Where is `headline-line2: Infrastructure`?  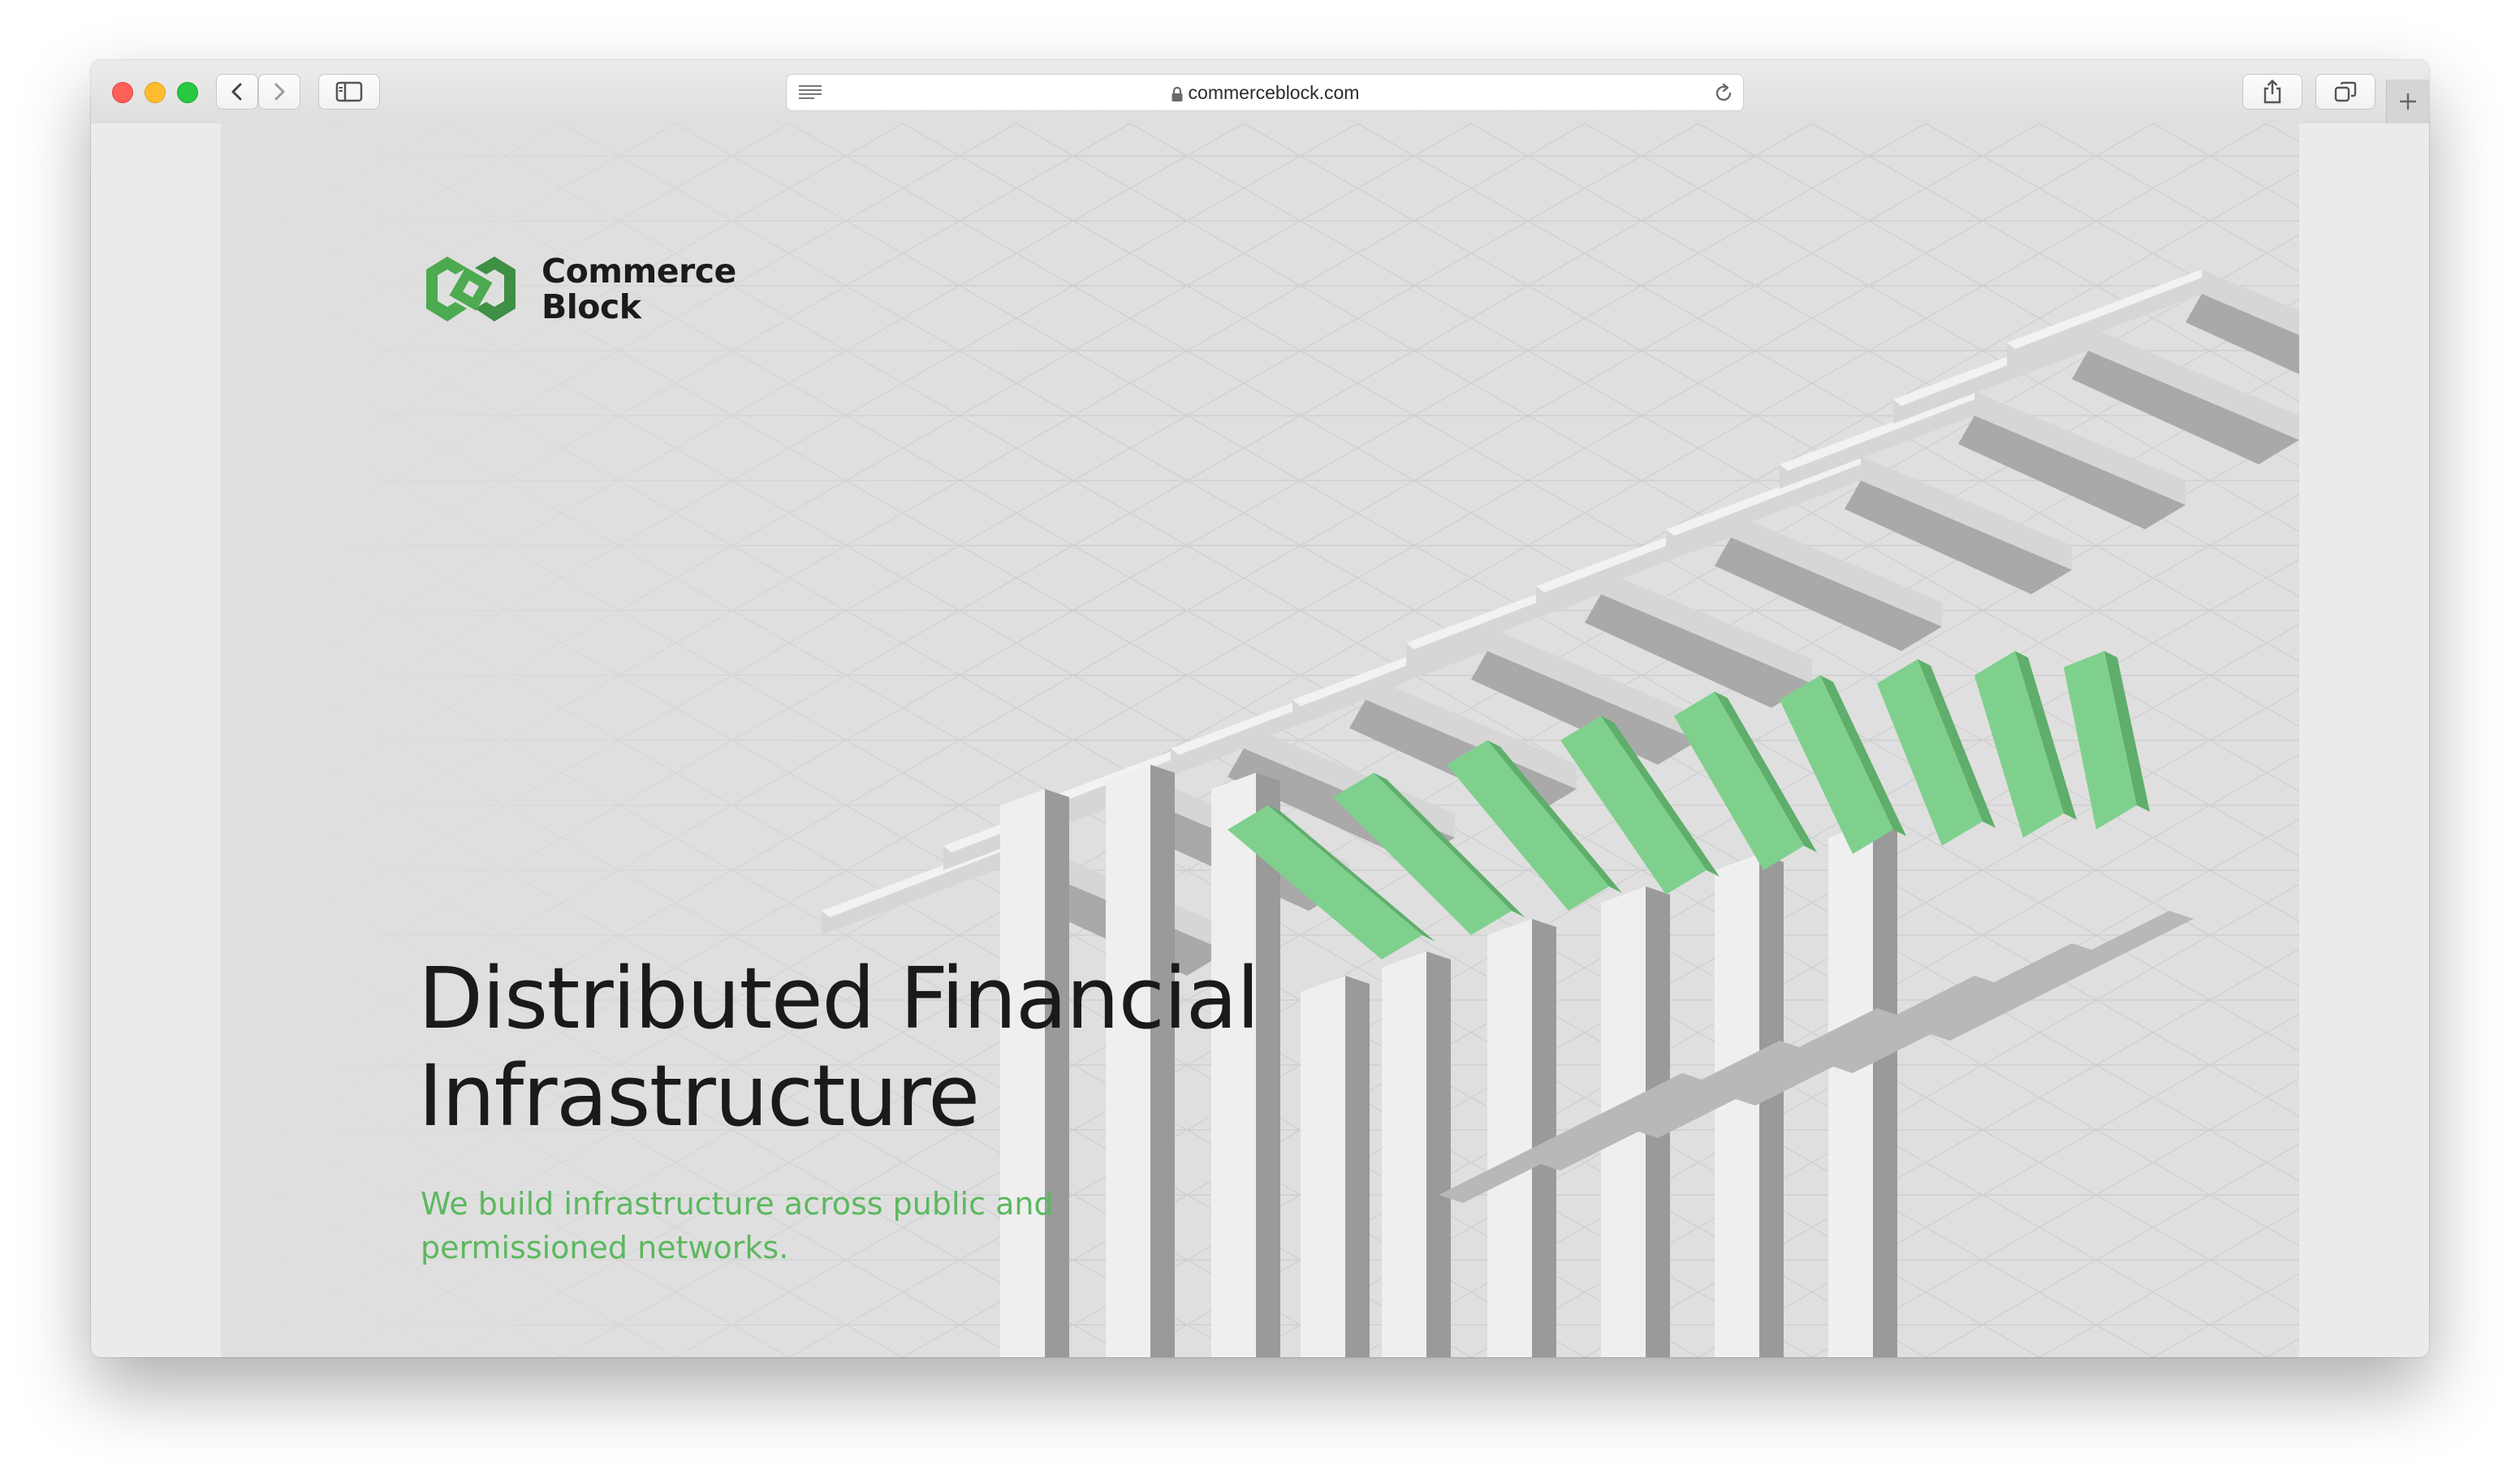
headline-line2: Infrastructure is located at coordinates (699, 1095).